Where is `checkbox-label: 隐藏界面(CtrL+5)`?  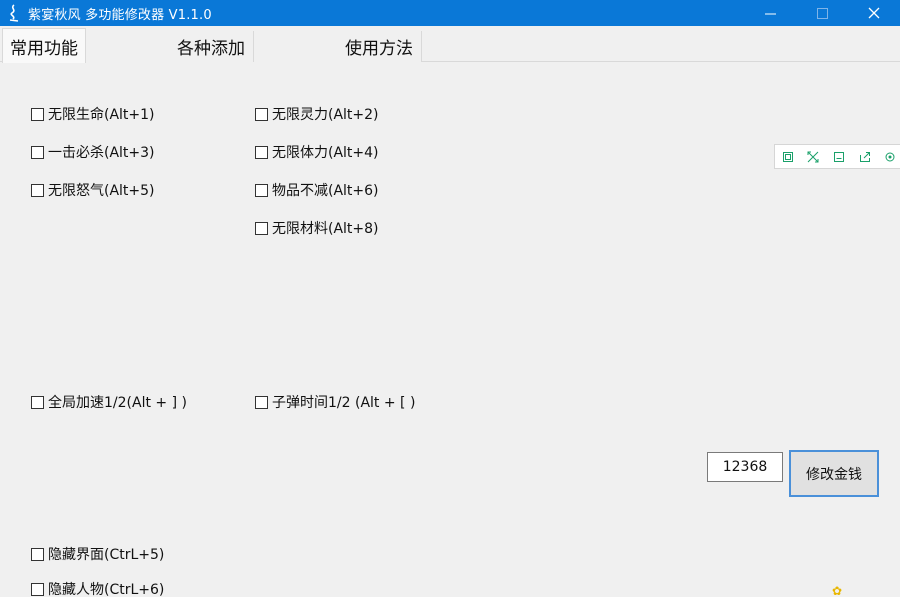
checkbox-label: 隐藏界面(CtrL+5) is located at coordinates (106, 555).